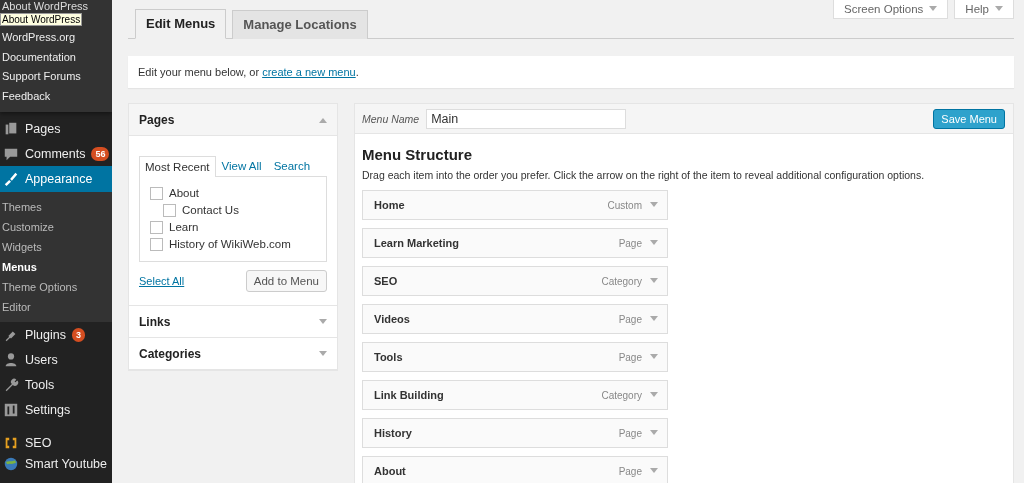  I want to click on menu-item-bar: Home Custom, so click(515, 205).